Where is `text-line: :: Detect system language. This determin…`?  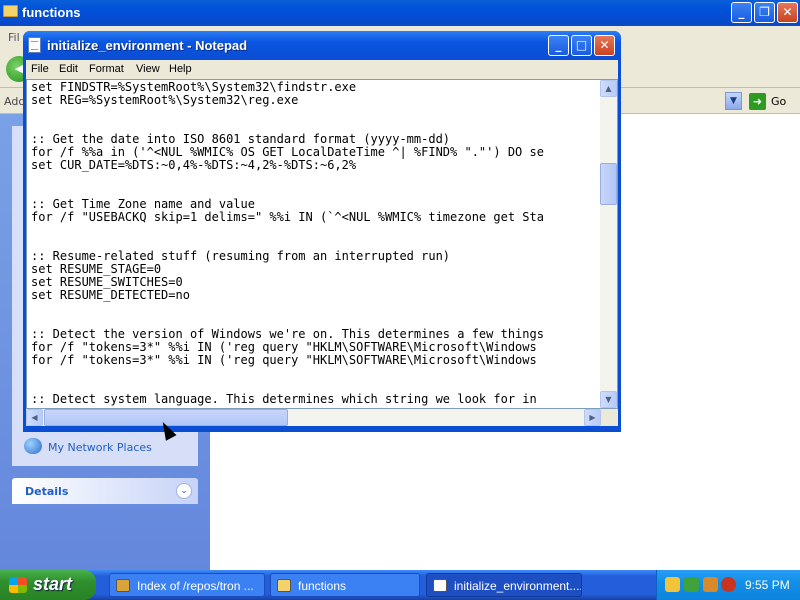 text-line: :: Detect system language. This determin… is located at coordinates (316, 399).